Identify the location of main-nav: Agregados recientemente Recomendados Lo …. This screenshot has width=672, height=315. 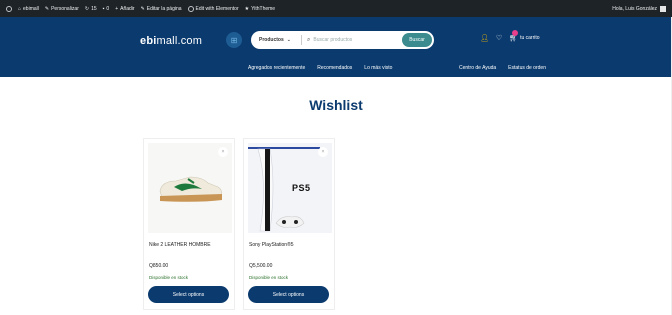
(320, 68).